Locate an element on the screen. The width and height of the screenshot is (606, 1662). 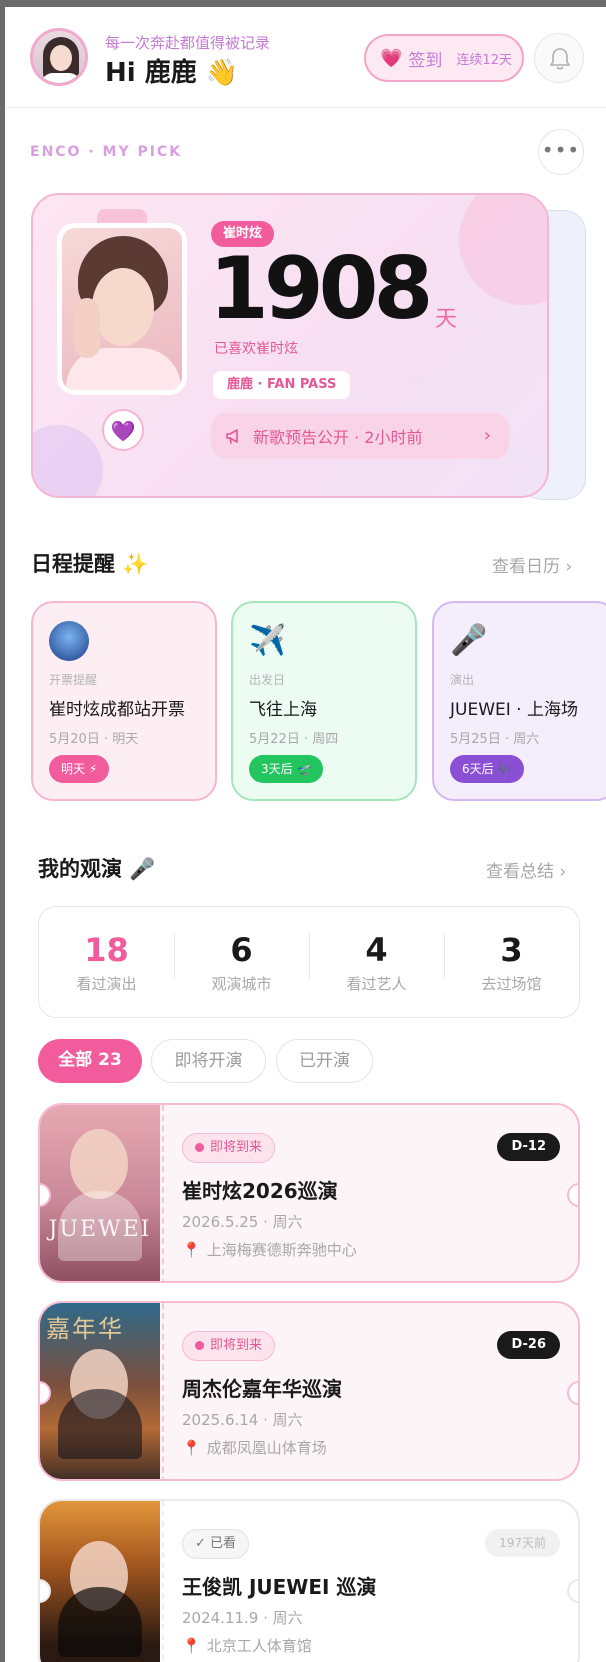
poster-text: 嘉年华 is located at coordinates (85, 1329).